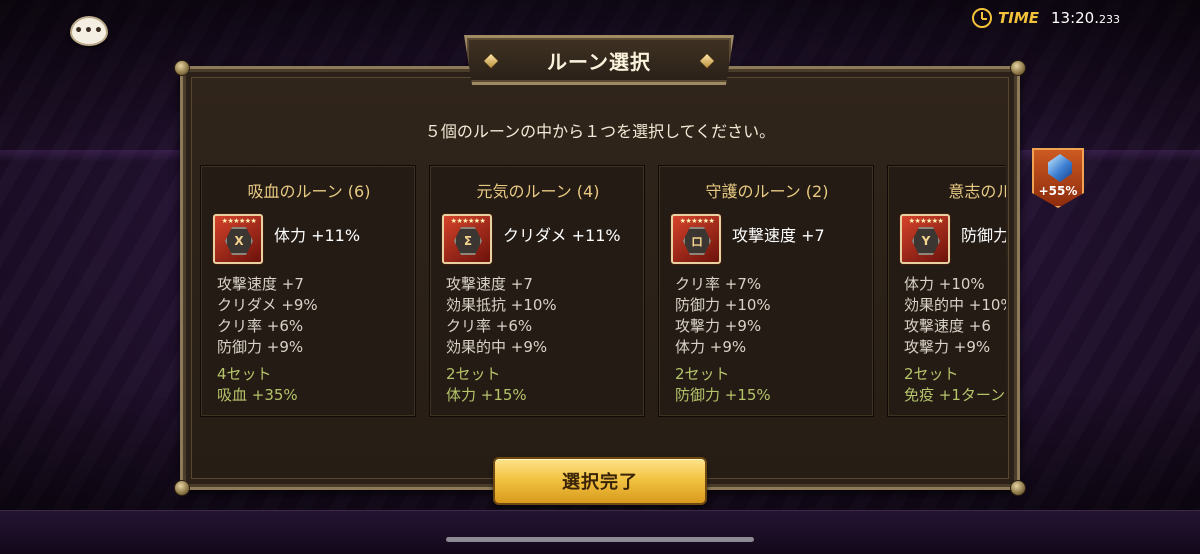 The image size is (1200, 554). I want to click on bottom-bar, so click(600, 532).